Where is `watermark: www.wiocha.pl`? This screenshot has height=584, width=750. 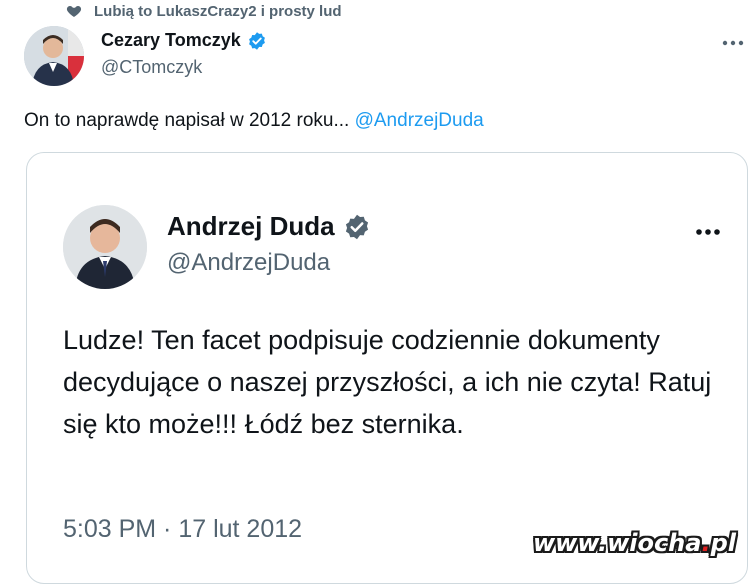 watermark: www.wiocha.pl is located at coordinates (634, 543).